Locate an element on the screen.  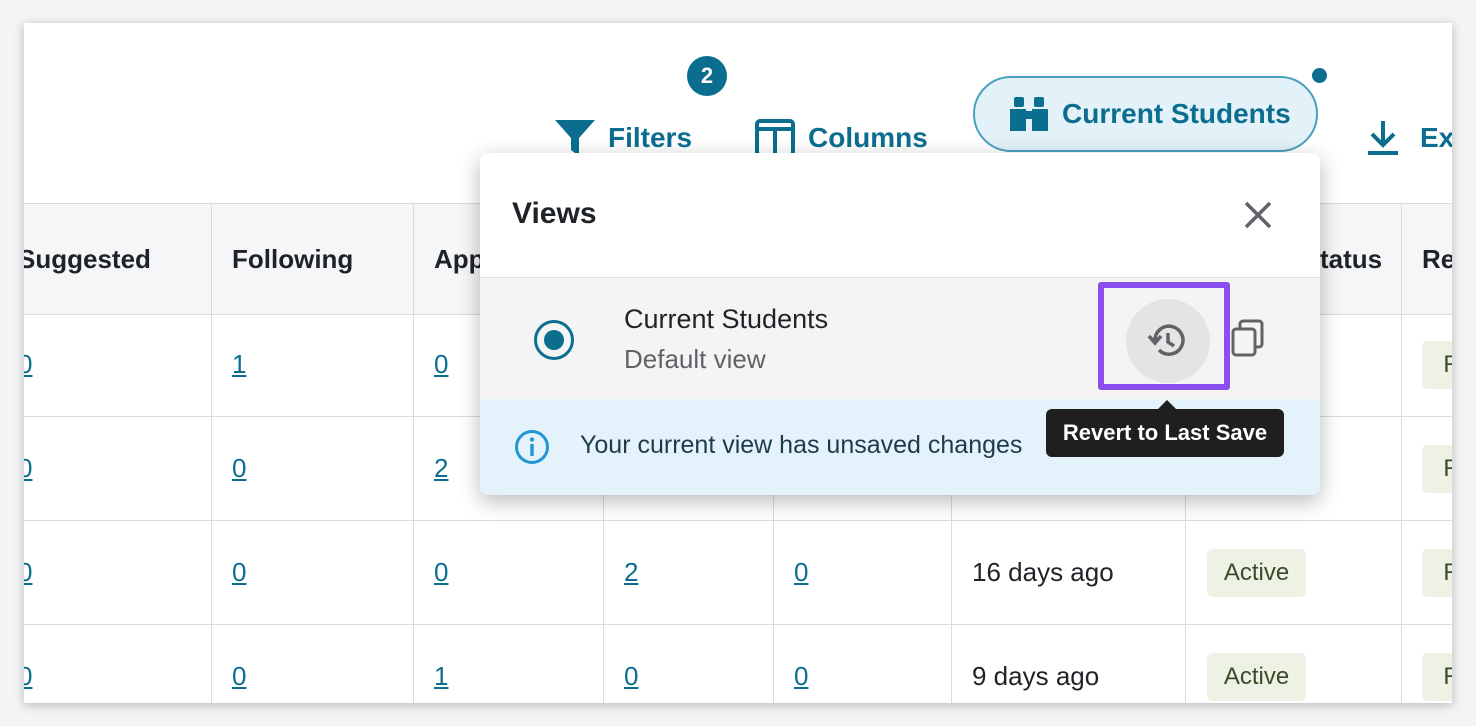
filter-icon is located at coordinates (575, 138).